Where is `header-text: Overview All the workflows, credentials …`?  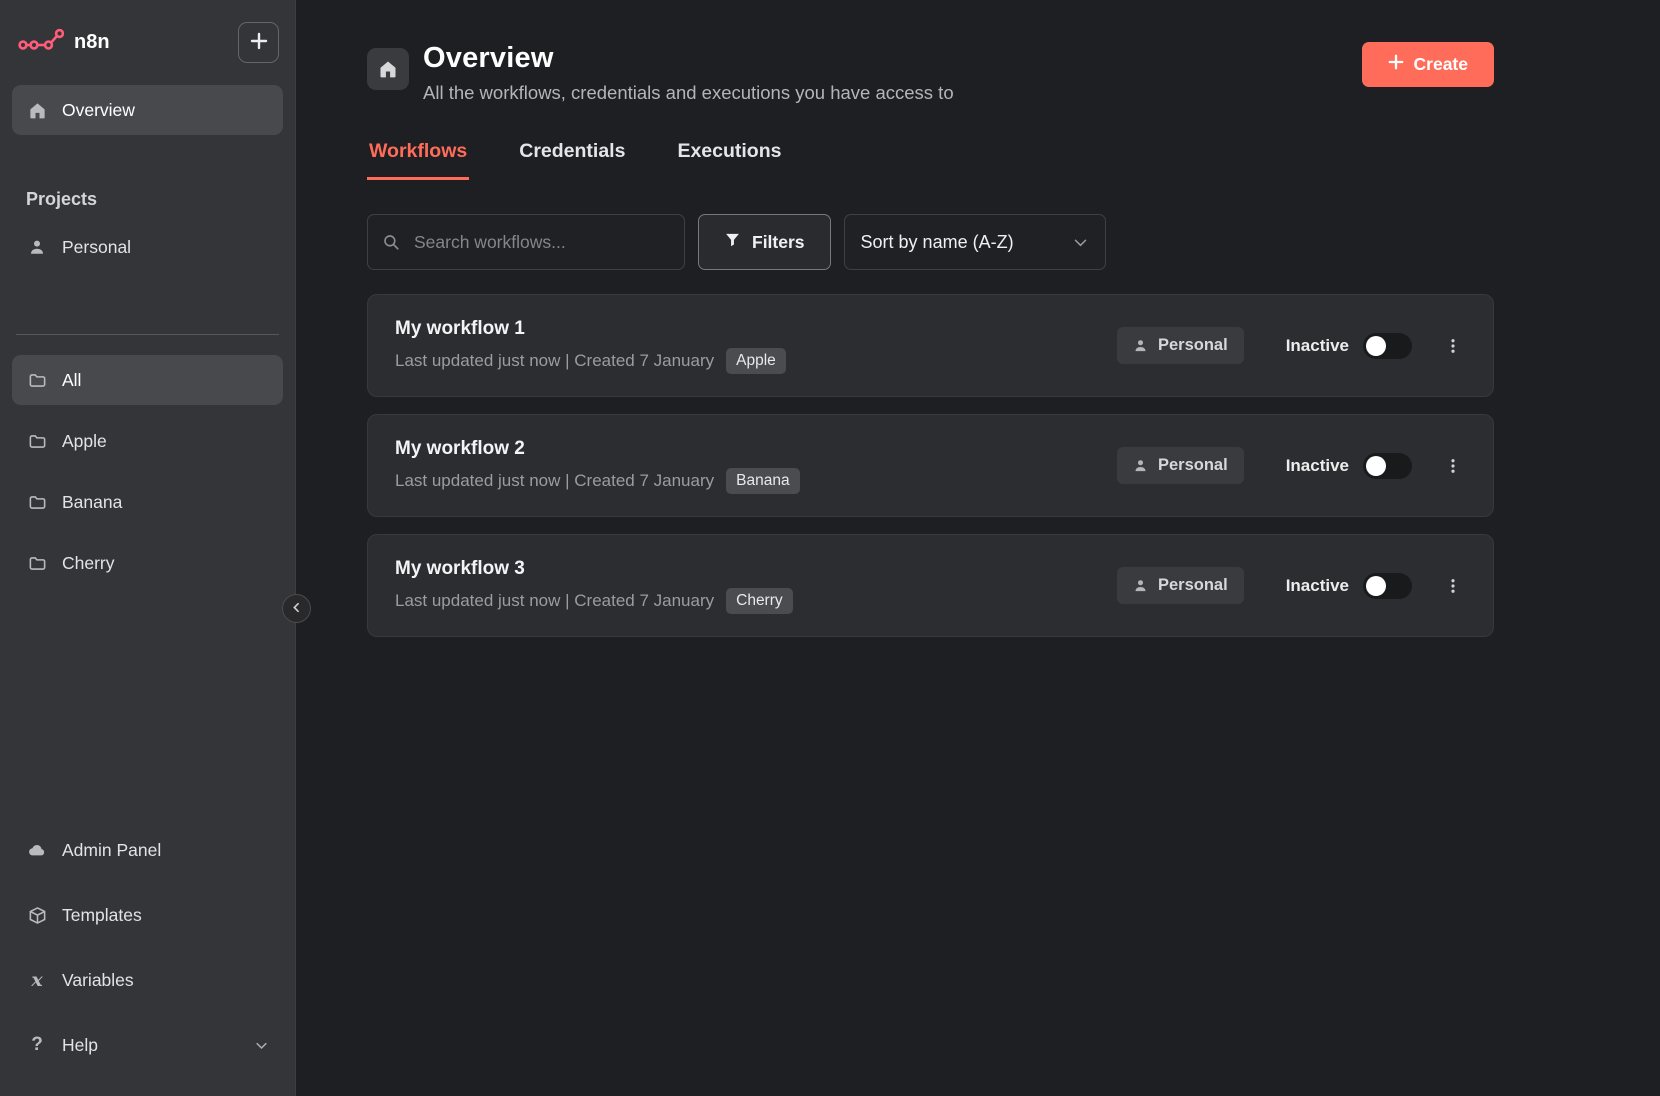
header-text: Overview All the workflows, credentials … is located at coordinates (688, 73).